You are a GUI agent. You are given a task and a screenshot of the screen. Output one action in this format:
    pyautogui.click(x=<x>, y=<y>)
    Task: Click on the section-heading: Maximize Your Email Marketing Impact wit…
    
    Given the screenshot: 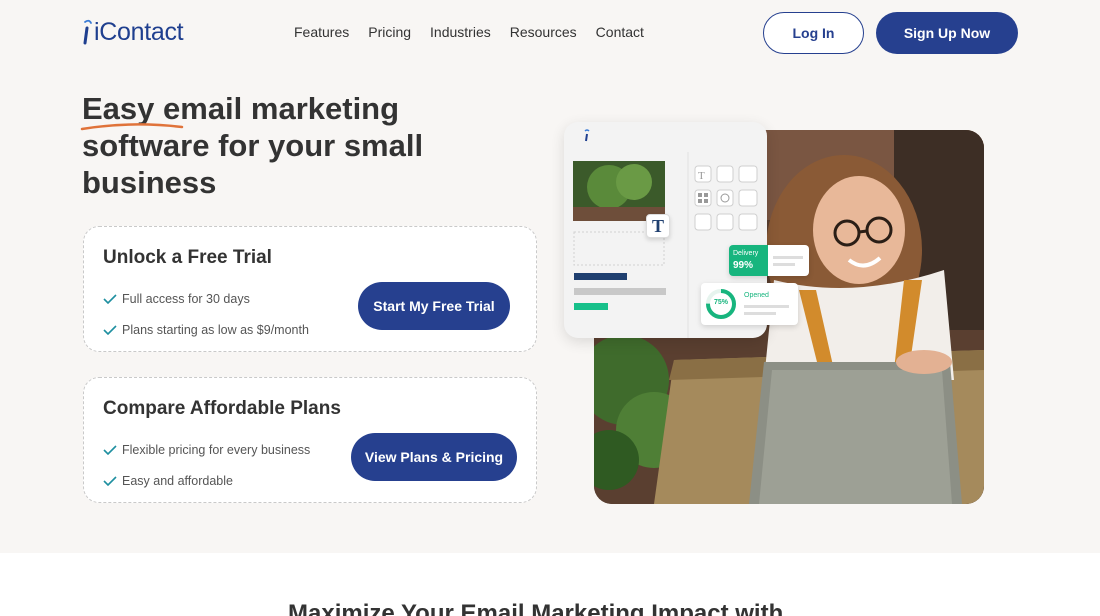 What is the action you would take?
    pyautogui.click(x=536, y=608)
    